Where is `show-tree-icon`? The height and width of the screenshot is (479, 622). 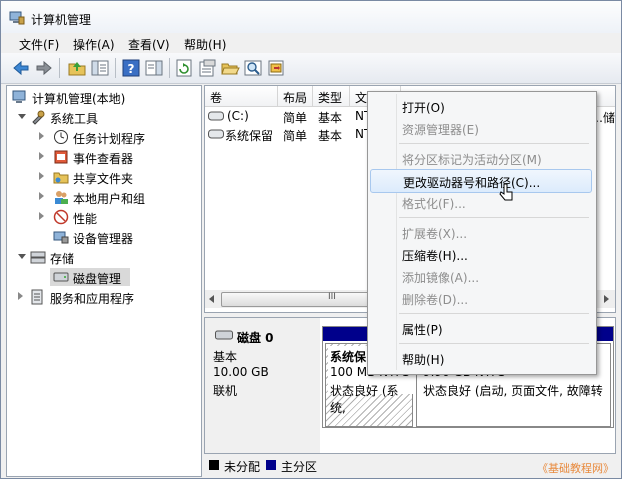 show-tree-icon is located at coordinates (100, 68).